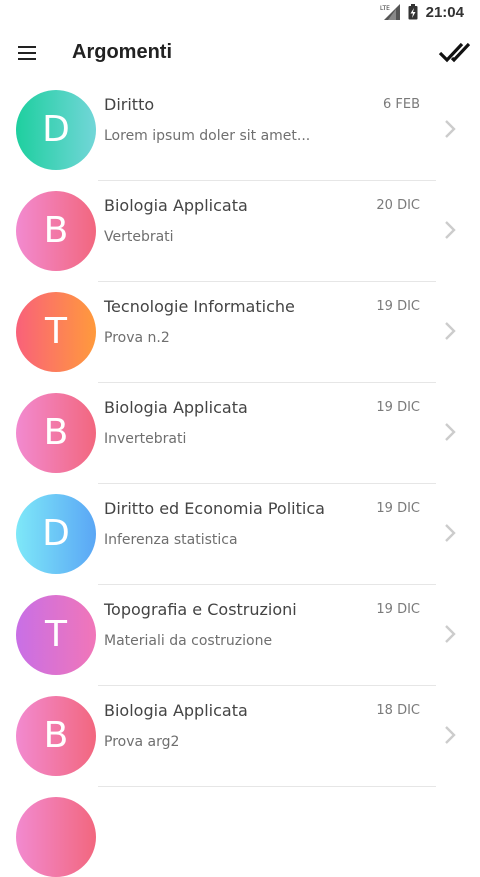 This screenshot has height=877, width=480. I want to click on double-check-icon, so click(454, 52).